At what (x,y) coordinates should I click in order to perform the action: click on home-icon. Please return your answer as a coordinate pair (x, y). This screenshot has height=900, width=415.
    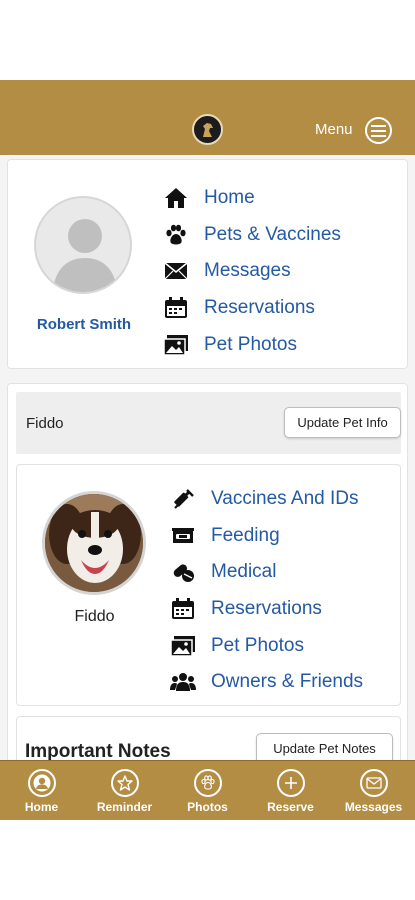
    Looking at the image, I should click on (176, 198).